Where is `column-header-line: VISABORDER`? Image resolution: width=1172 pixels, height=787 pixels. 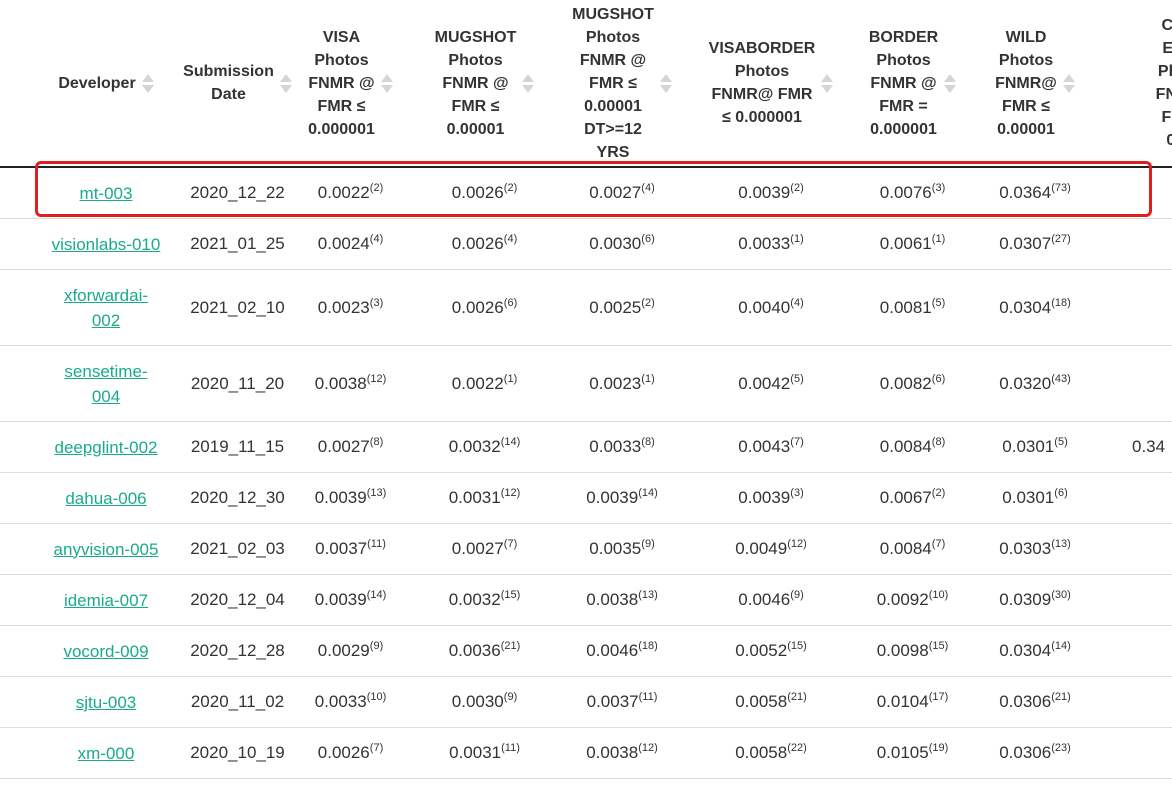
column-header-line: VISABORDER is located at coordinates (762, 48).